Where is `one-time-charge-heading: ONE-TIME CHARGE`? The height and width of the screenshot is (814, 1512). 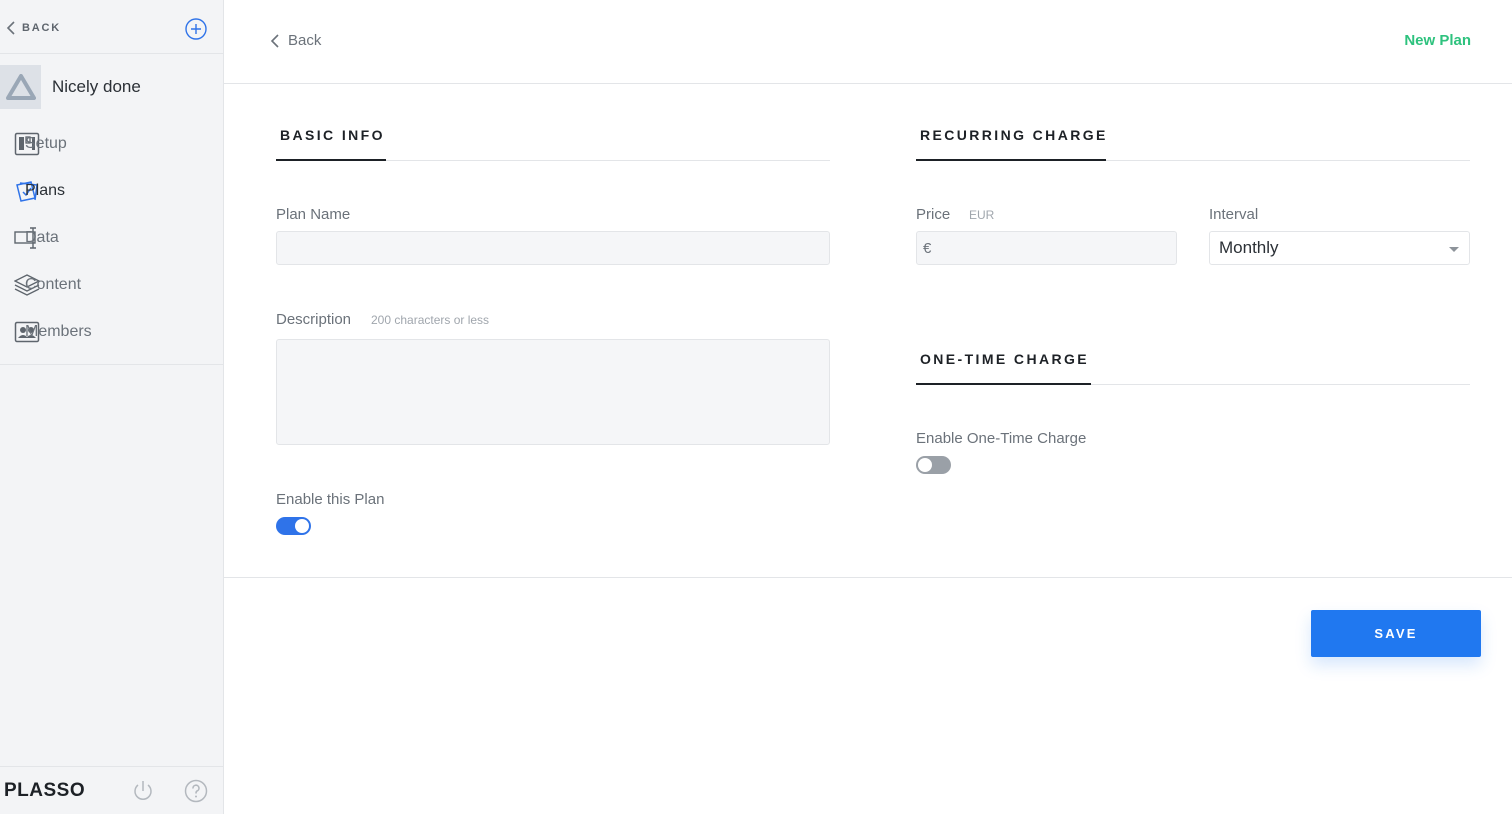
one-time-charge-heading: ONE-TIME CHARGE is located at coordinates (1004, 359).